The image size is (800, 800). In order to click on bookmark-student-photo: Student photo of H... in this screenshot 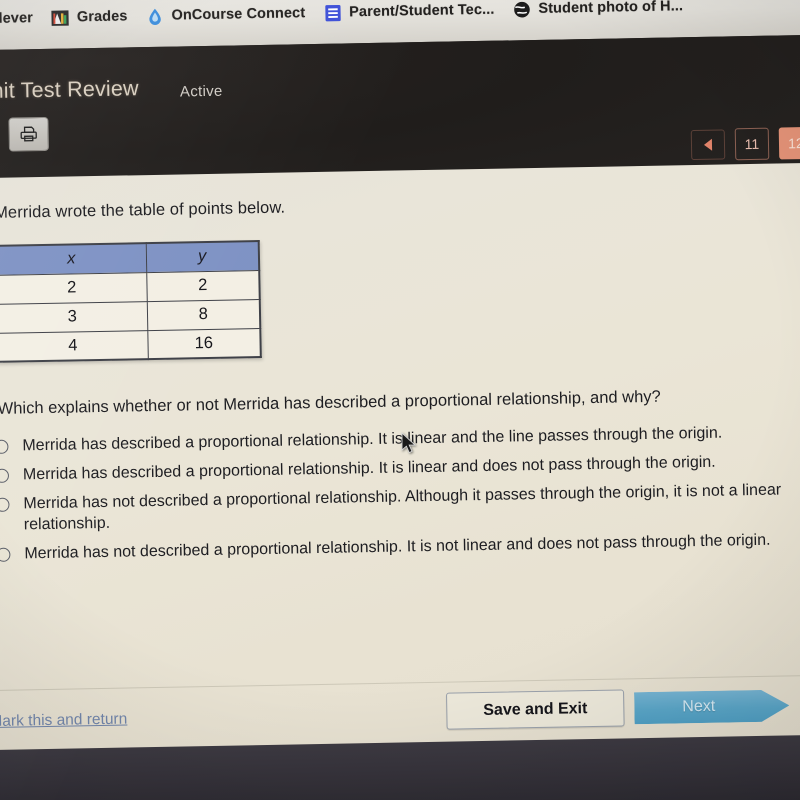, I will do `click(597, 11)`.